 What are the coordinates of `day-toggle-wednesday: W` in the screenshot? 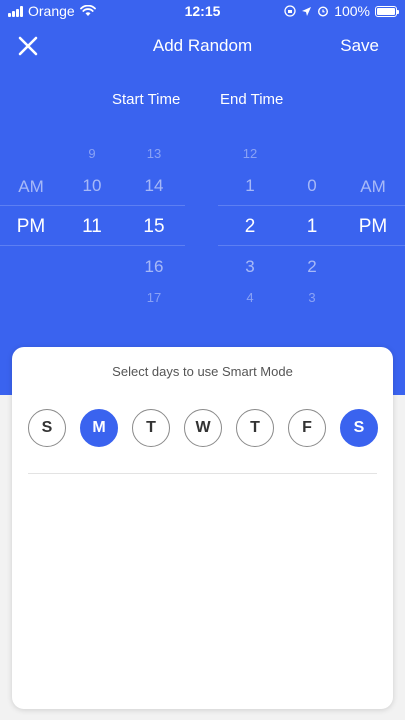 It's located at (203, 428).